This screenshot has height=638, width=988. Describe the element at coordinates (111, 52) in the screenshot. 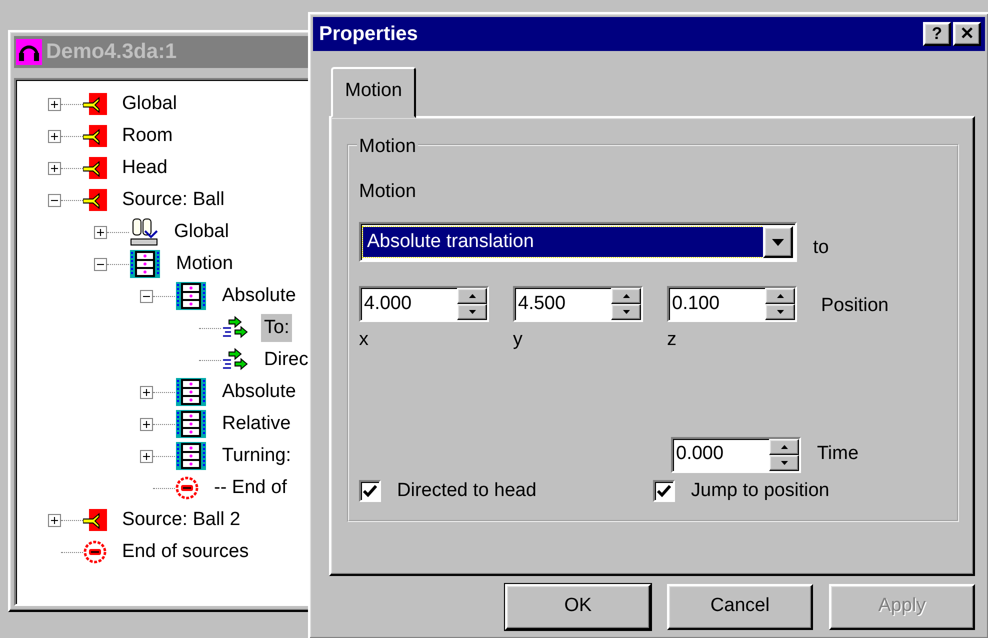

I see `window-title: Demo4.3da:1` at that location.